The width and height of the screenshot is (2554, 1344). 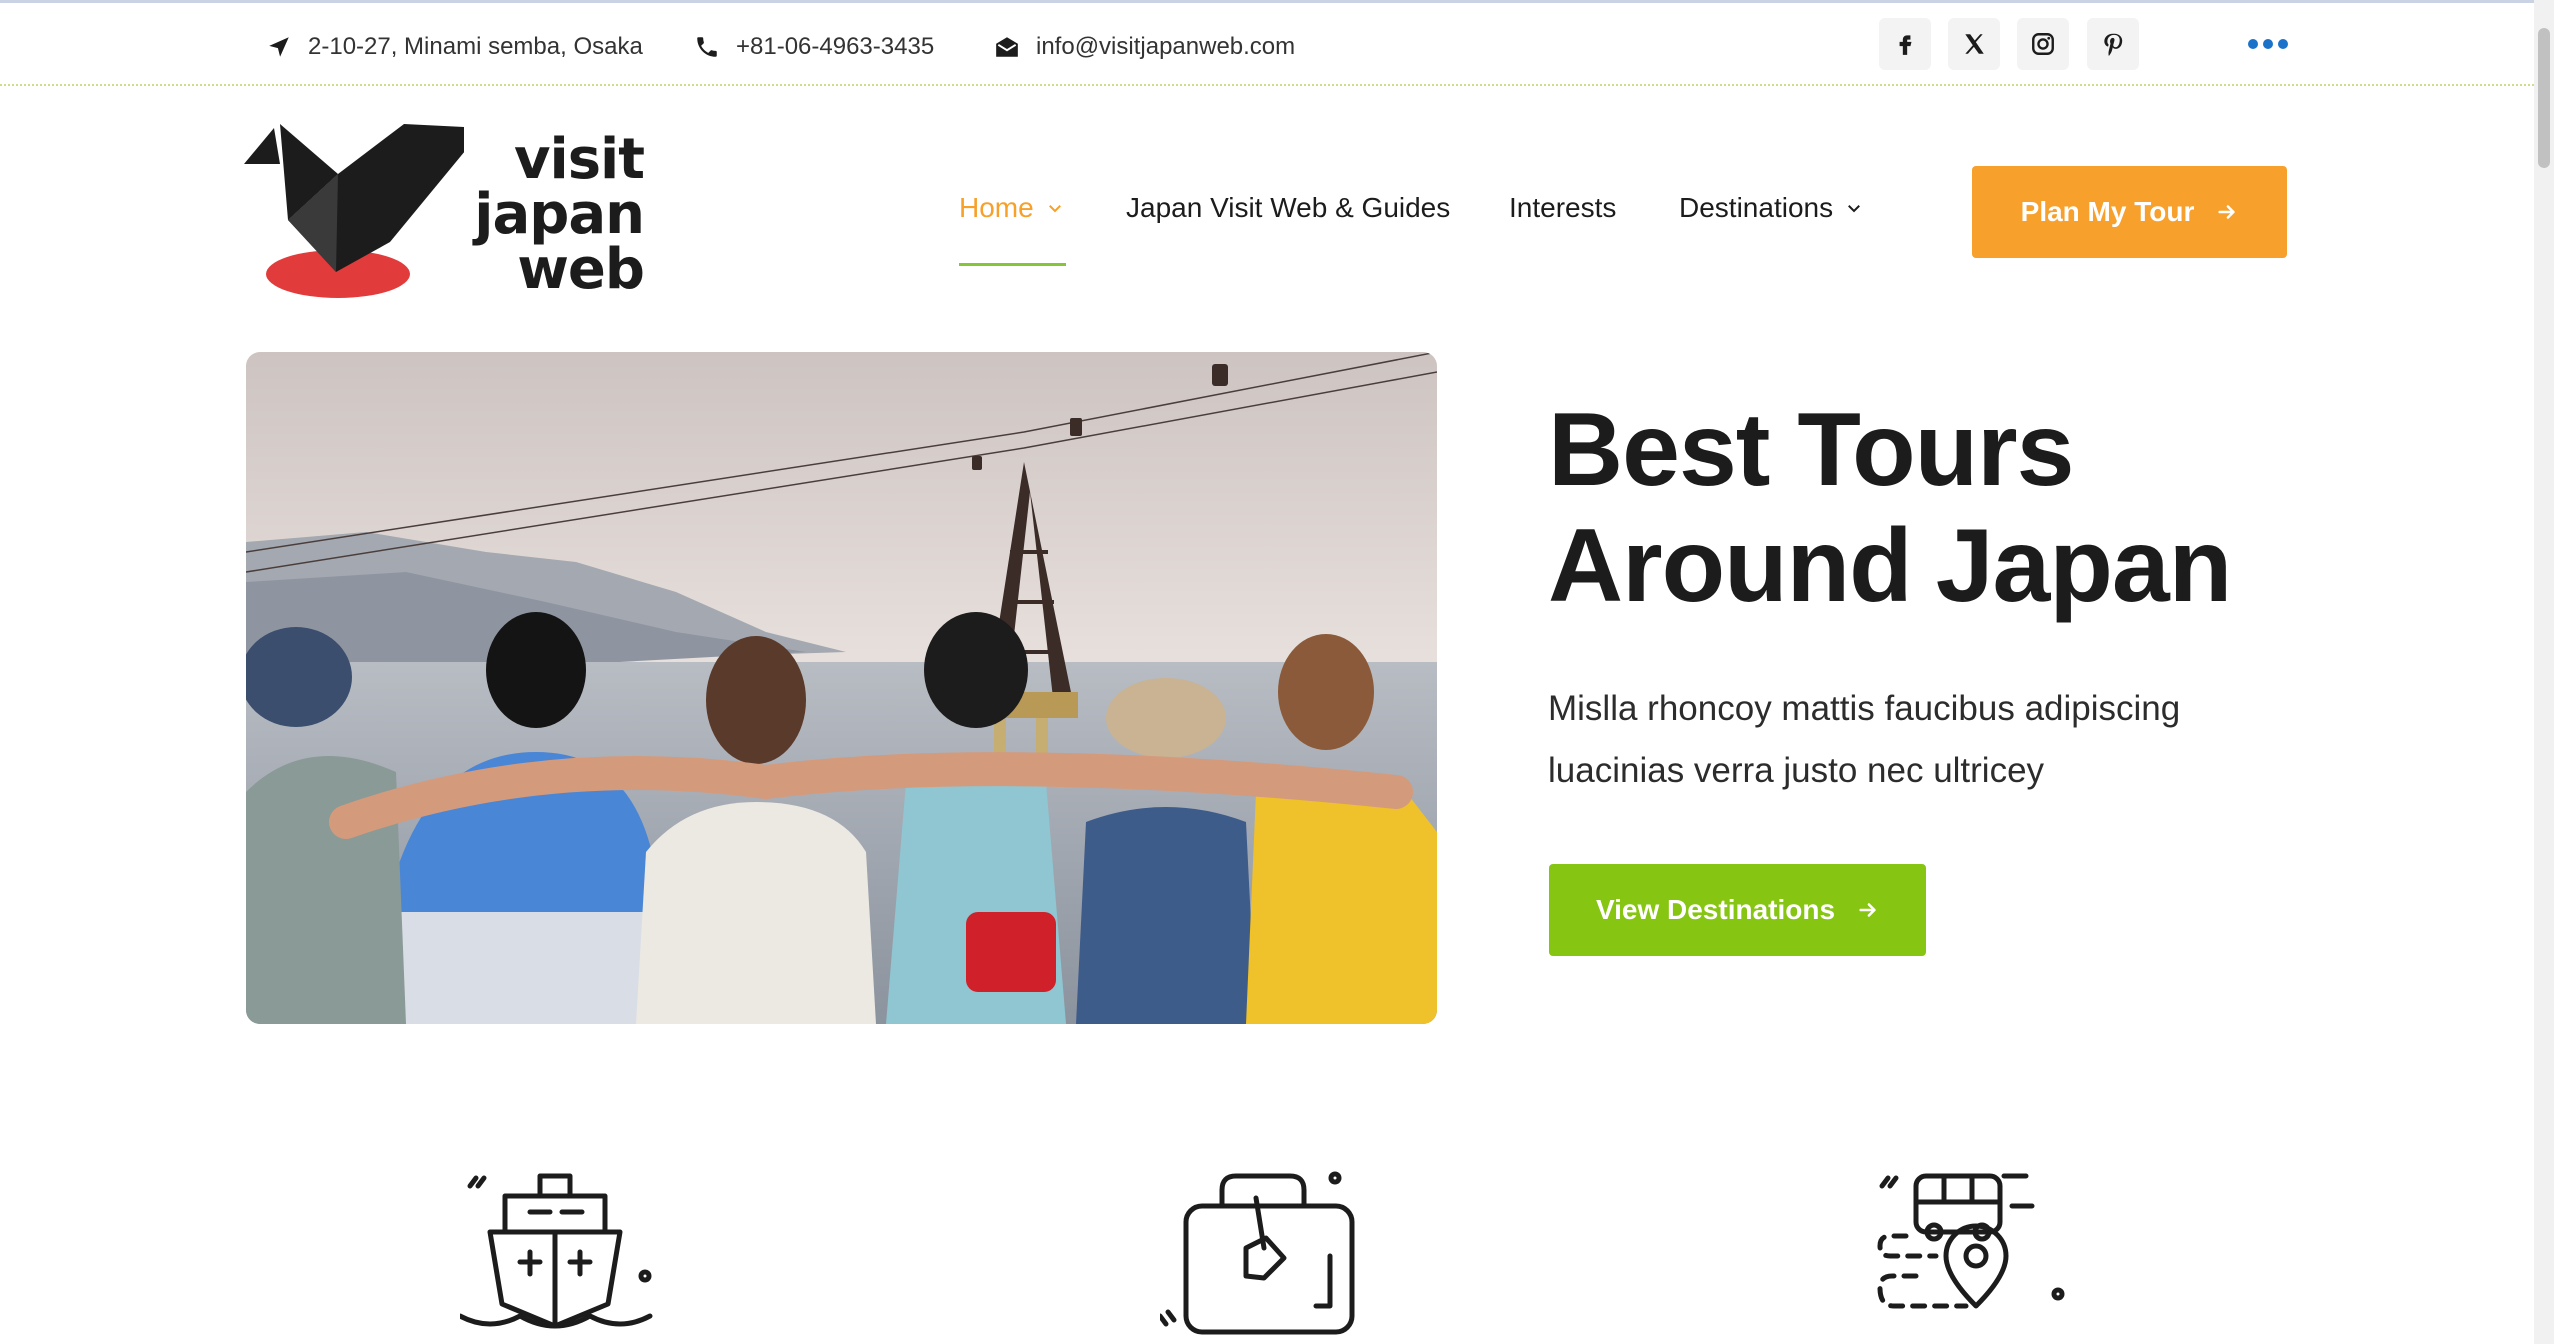 I want to click on facebook-icon, so click(x=1905, y=44).